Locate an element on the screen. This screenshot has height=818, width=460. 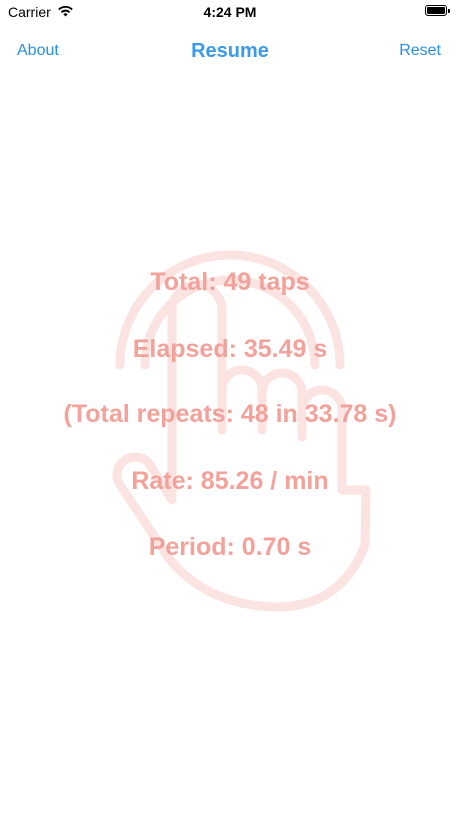
battery-fill is located at coordinates (436, 10).